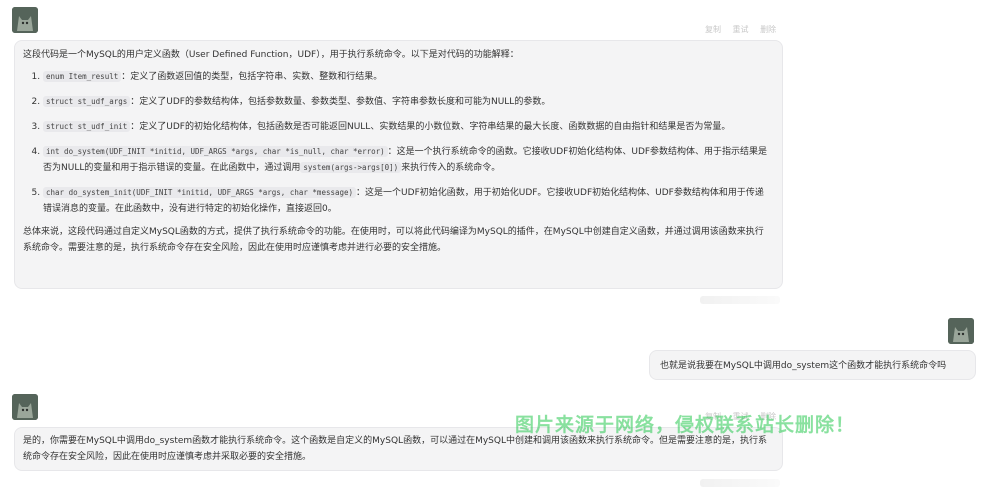  What do you see at coordinates (812, 365) in the screenshot?
I see `user-message: 也就是说我要在MySQL中调用do_system这个函数才能执行系统命令吗` at bounding box center [812, 365].